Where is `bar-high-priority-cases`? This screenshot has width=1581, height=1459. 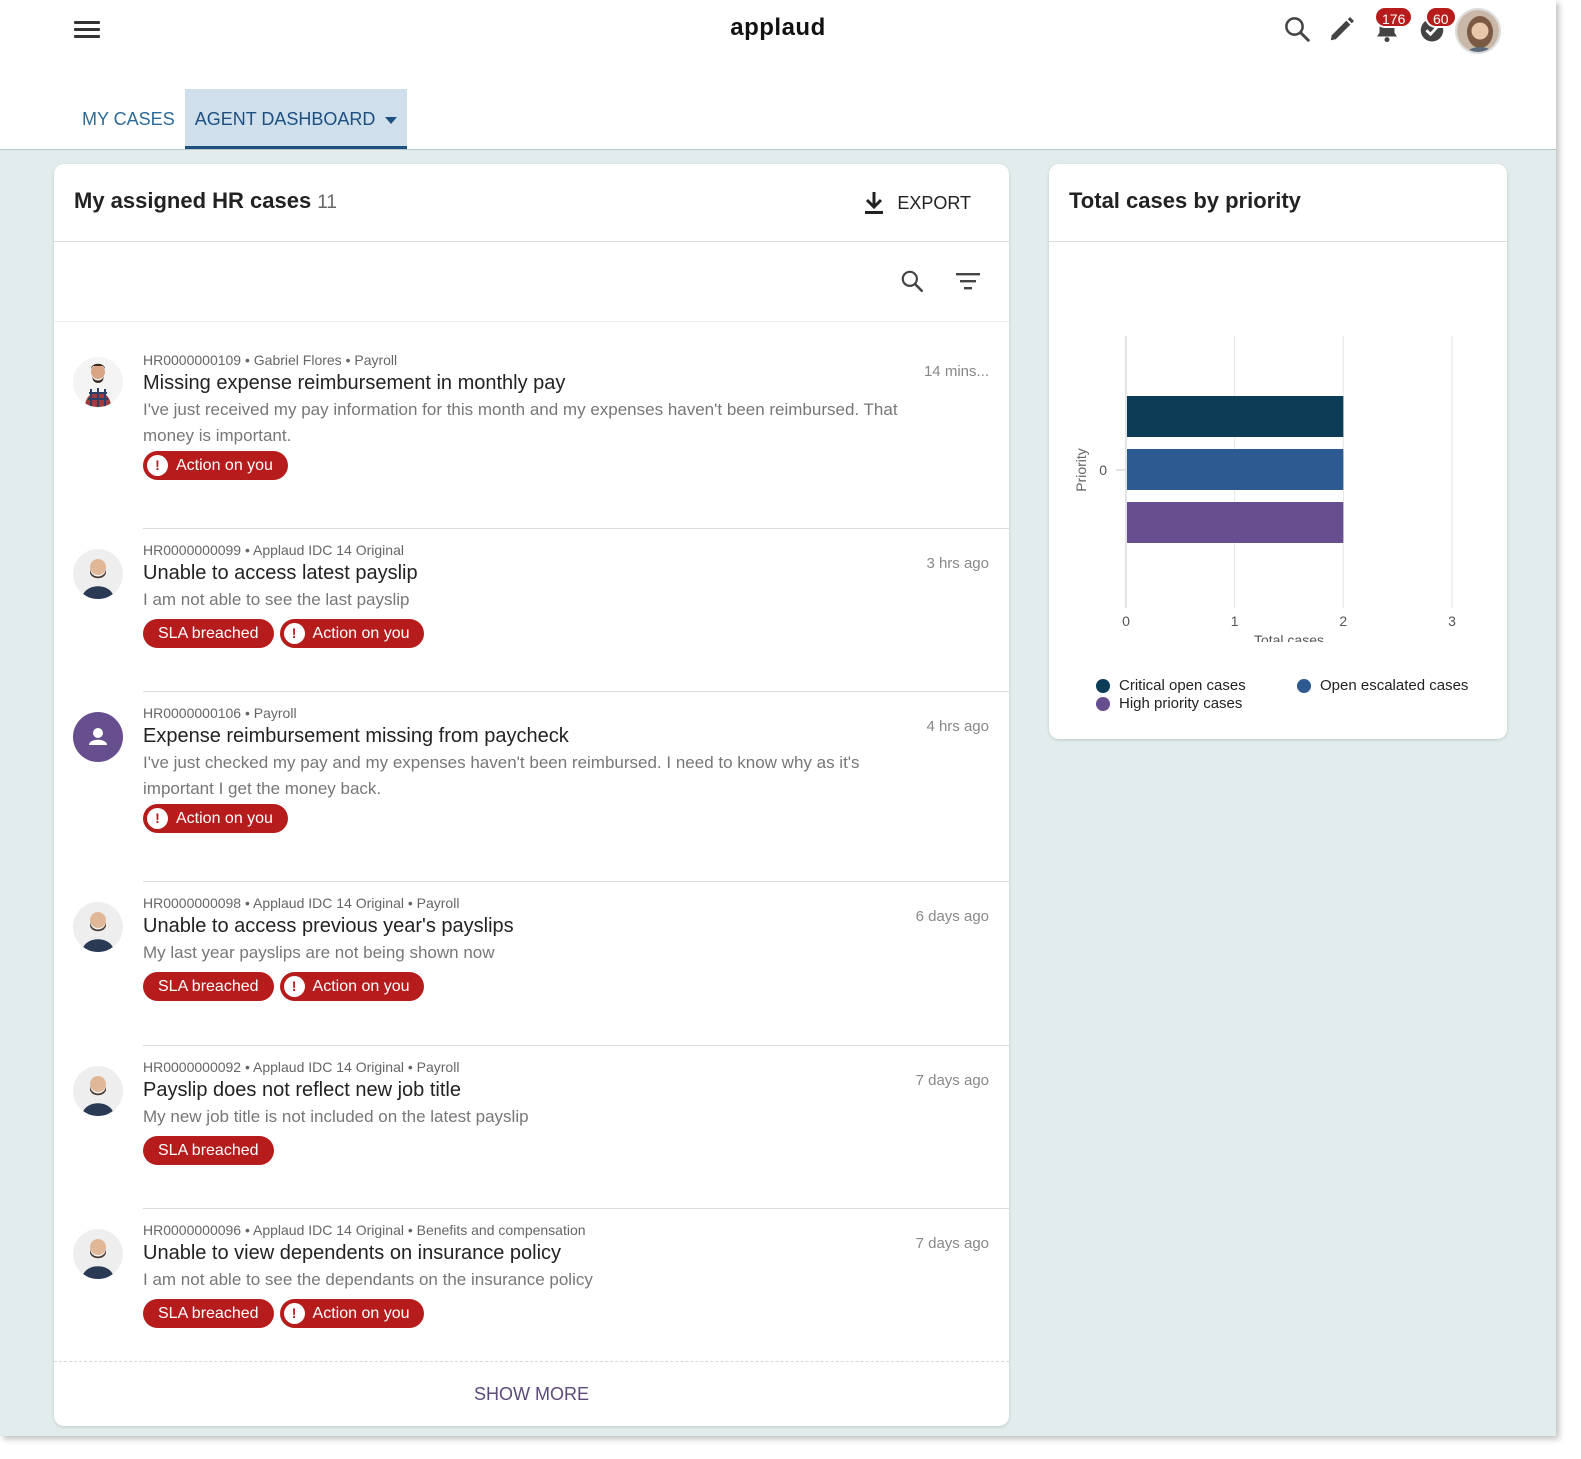 bar-high-priority-cases is located at coordinates (1235, 522).